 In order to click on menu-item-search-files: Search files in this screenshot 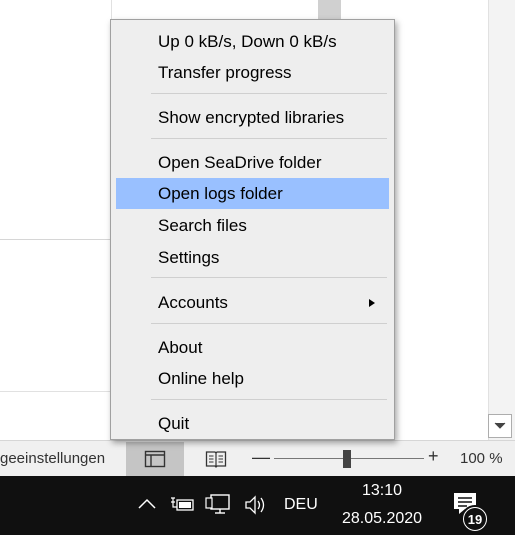, I will do `click(252, 225)`.